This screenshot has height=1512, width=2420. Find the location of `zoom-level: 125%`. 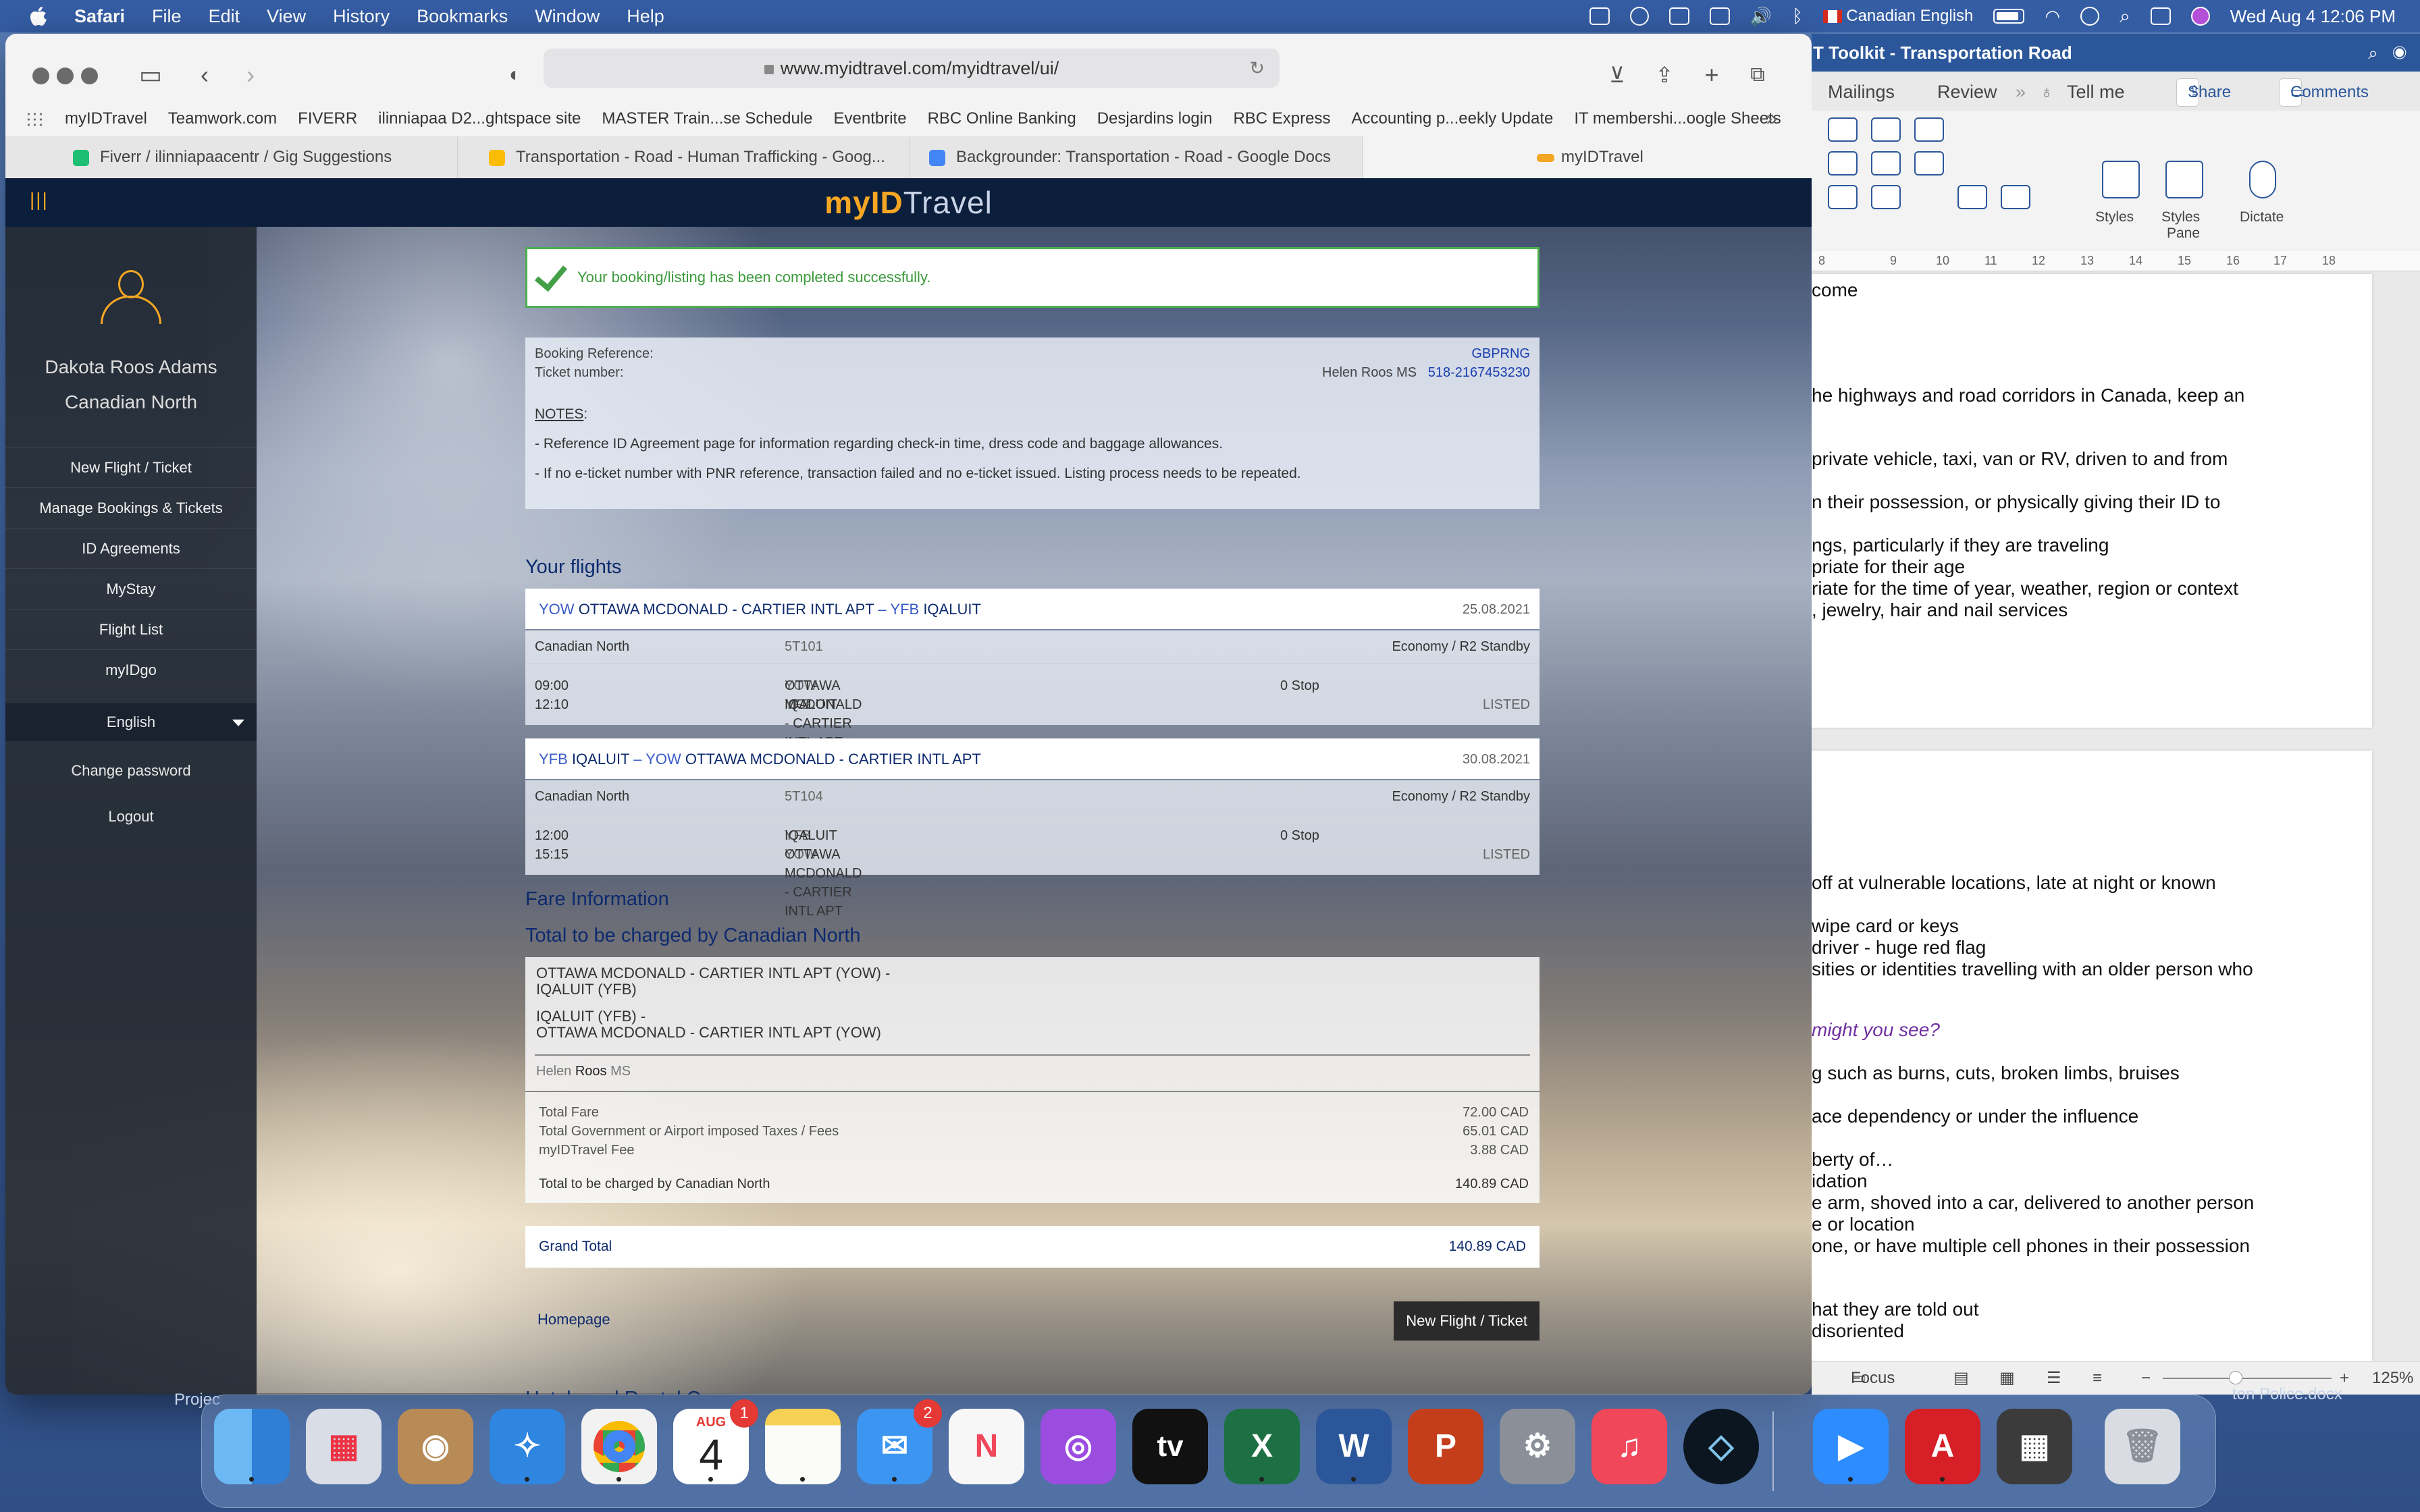

zoom-level: 125% is located at coordinates (2392, 1378).